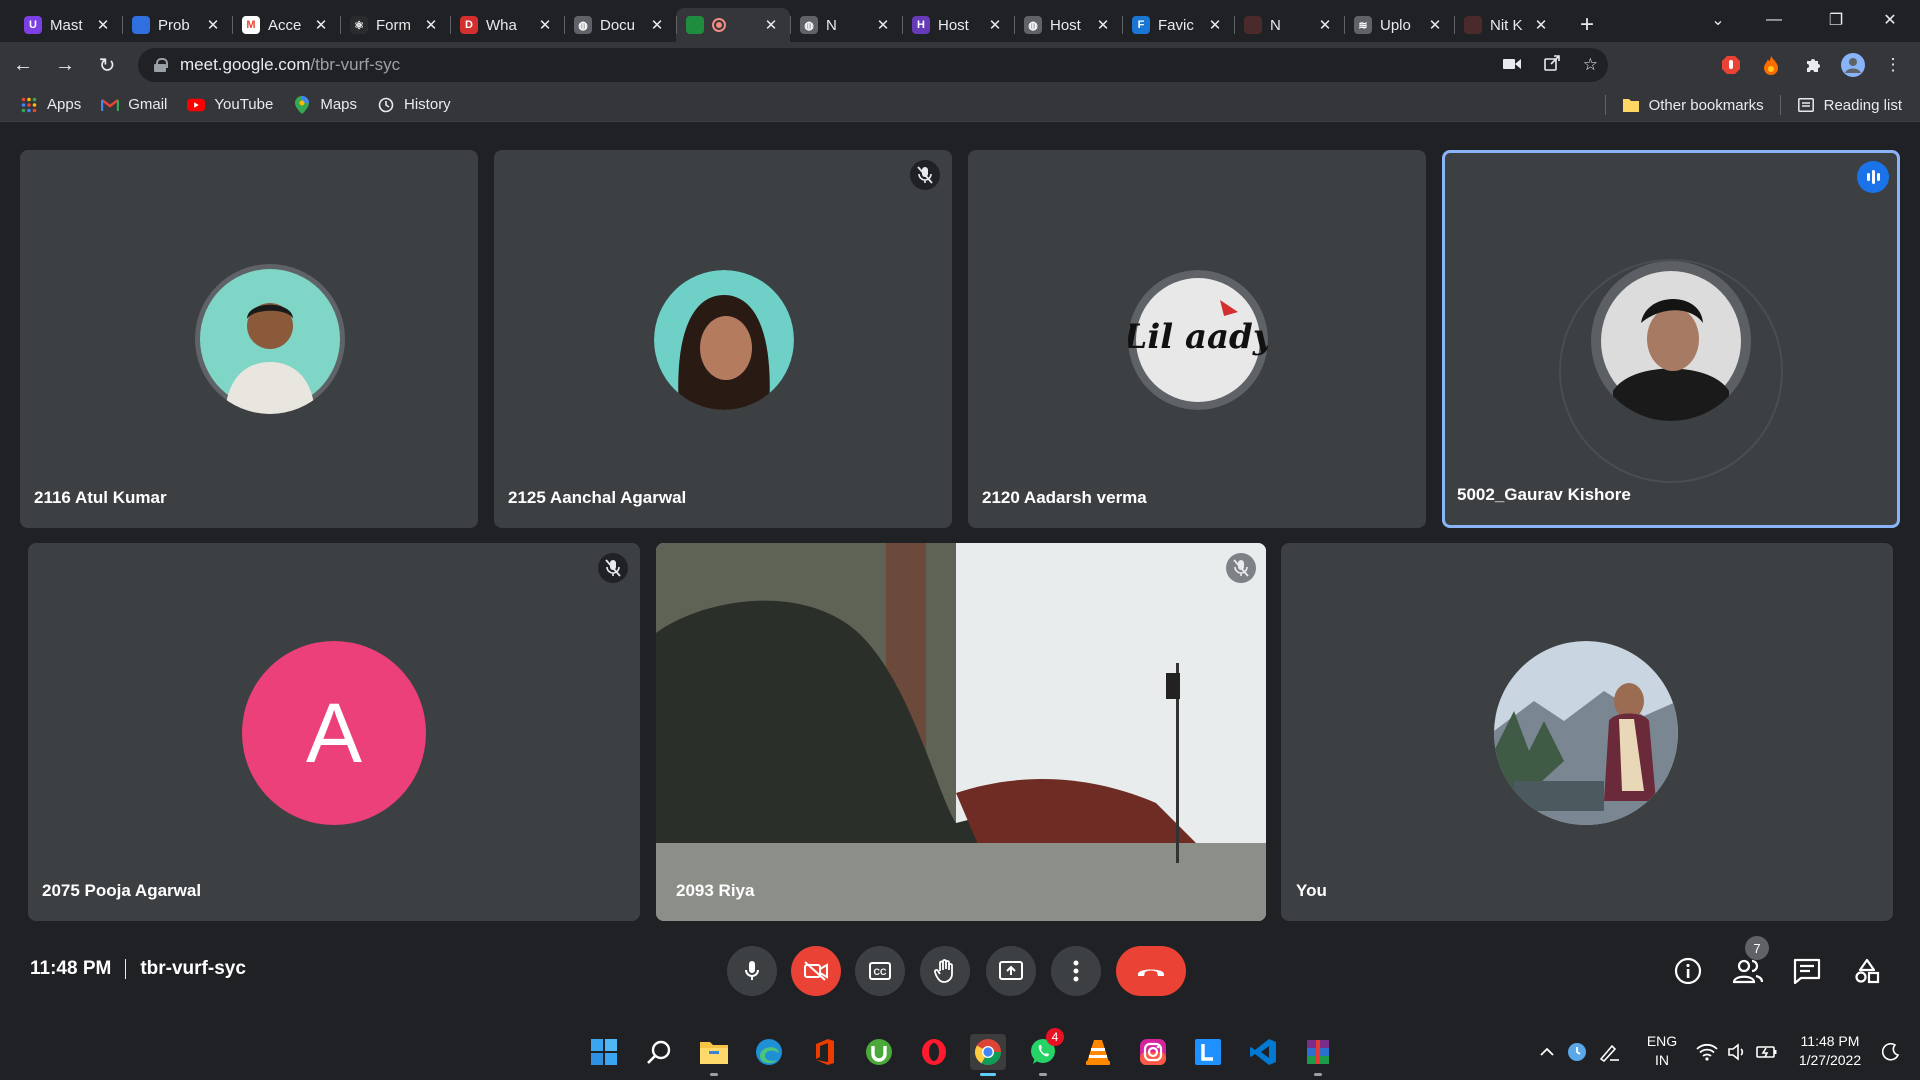 This screenshot has width=1920, height=1080. What do you see at coordinates (334, 732) in the screenshot?
I see `participant-tile: A 2075 Pooja Agarwal` at bounding box center [334, 732].